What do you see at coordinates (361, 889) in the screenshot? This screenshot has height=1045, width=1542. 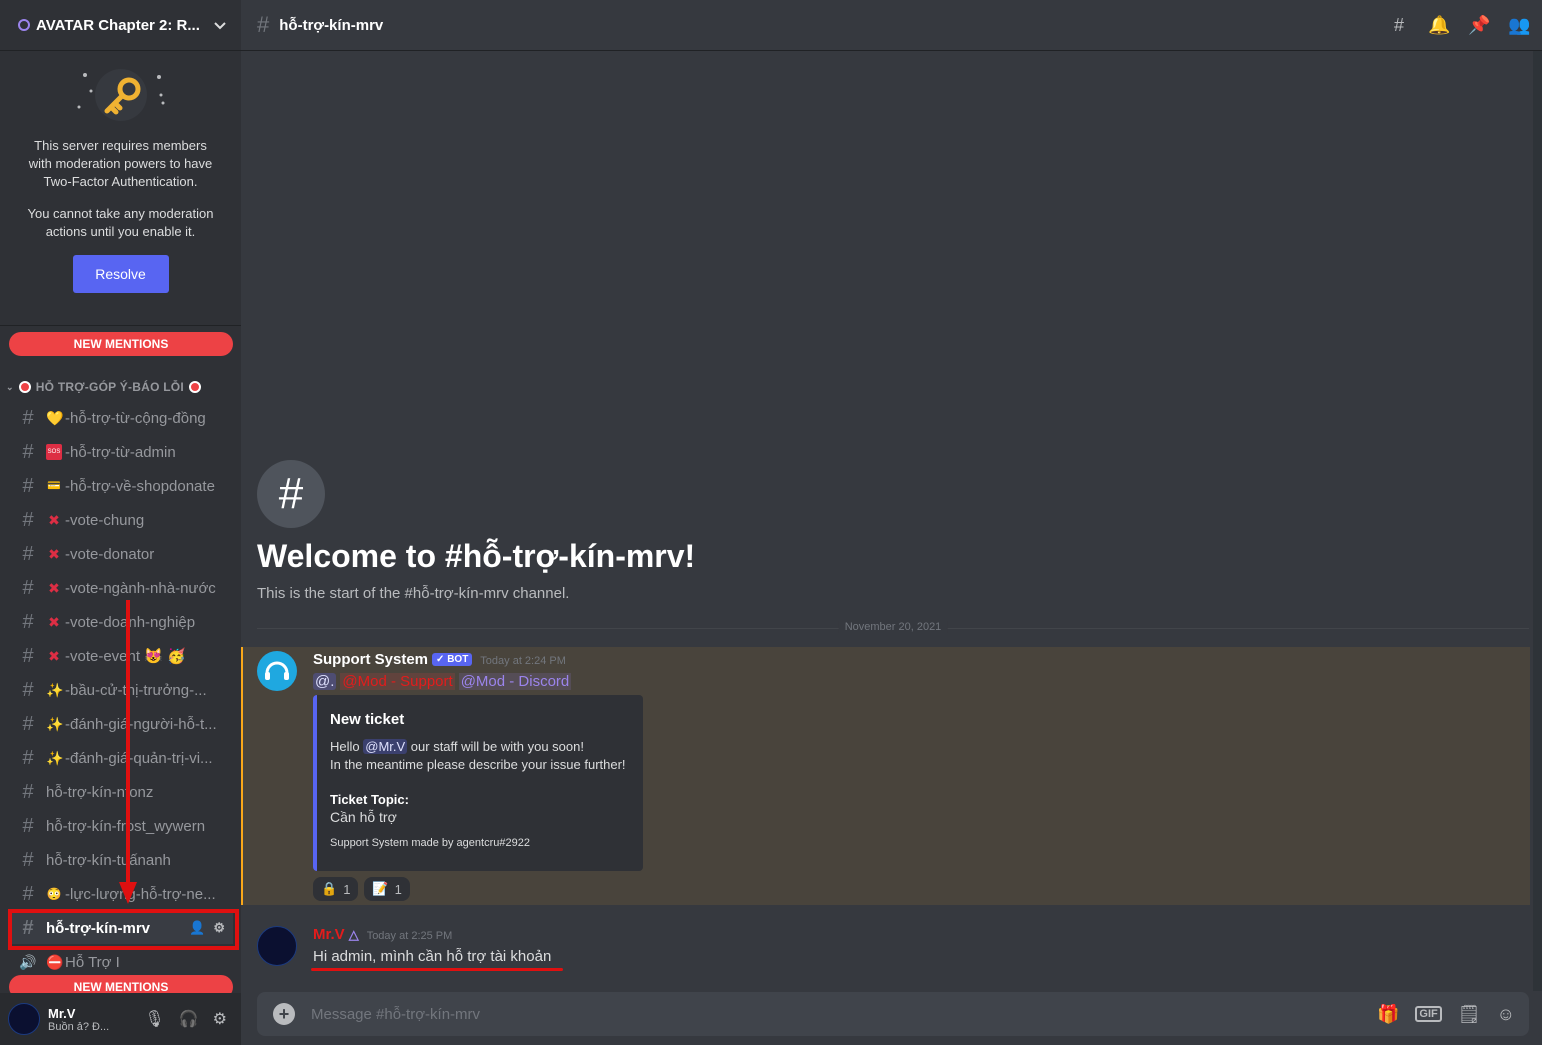 I see `reactions: 🔒 1 📝 1` at bounding box center [361, 889].